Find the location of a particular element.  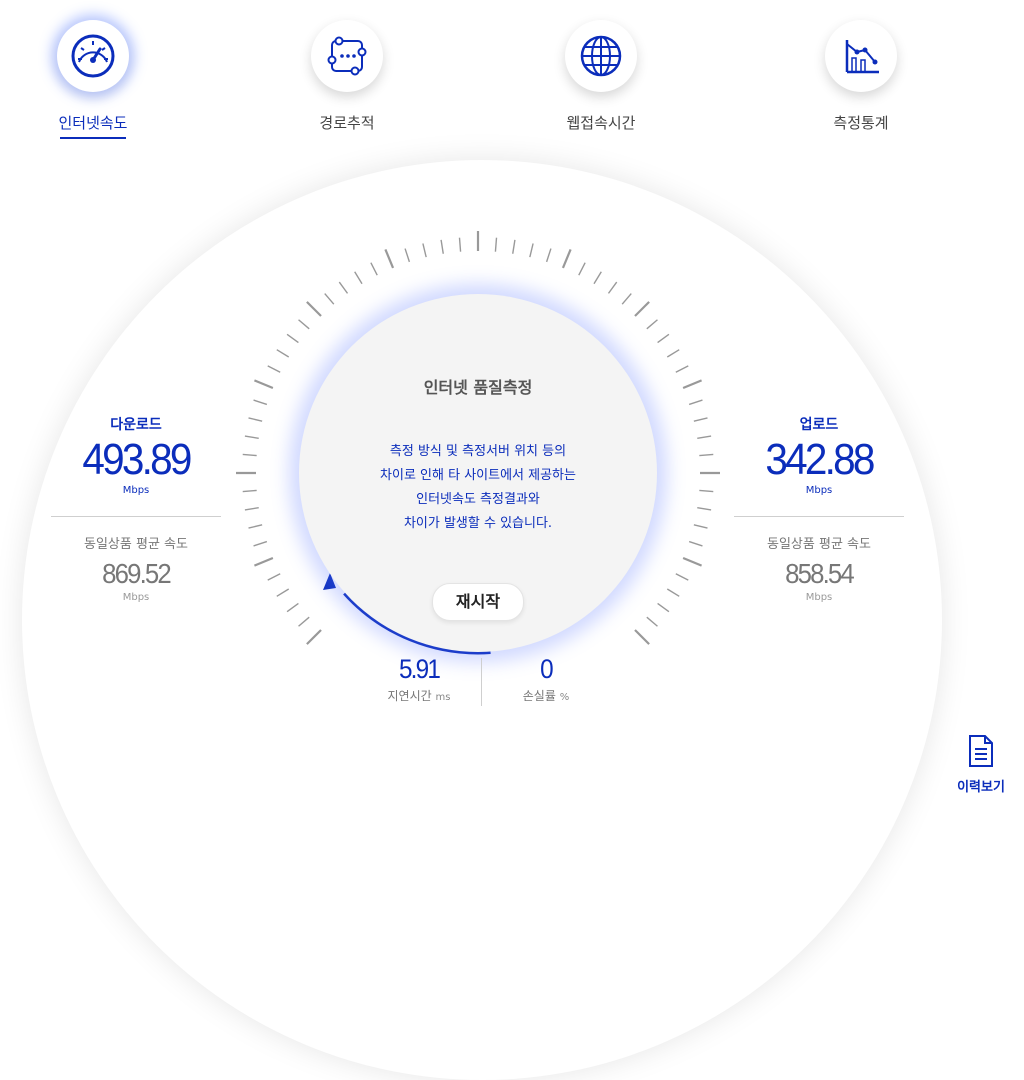

document-icon is located at coordinates (981, 751).